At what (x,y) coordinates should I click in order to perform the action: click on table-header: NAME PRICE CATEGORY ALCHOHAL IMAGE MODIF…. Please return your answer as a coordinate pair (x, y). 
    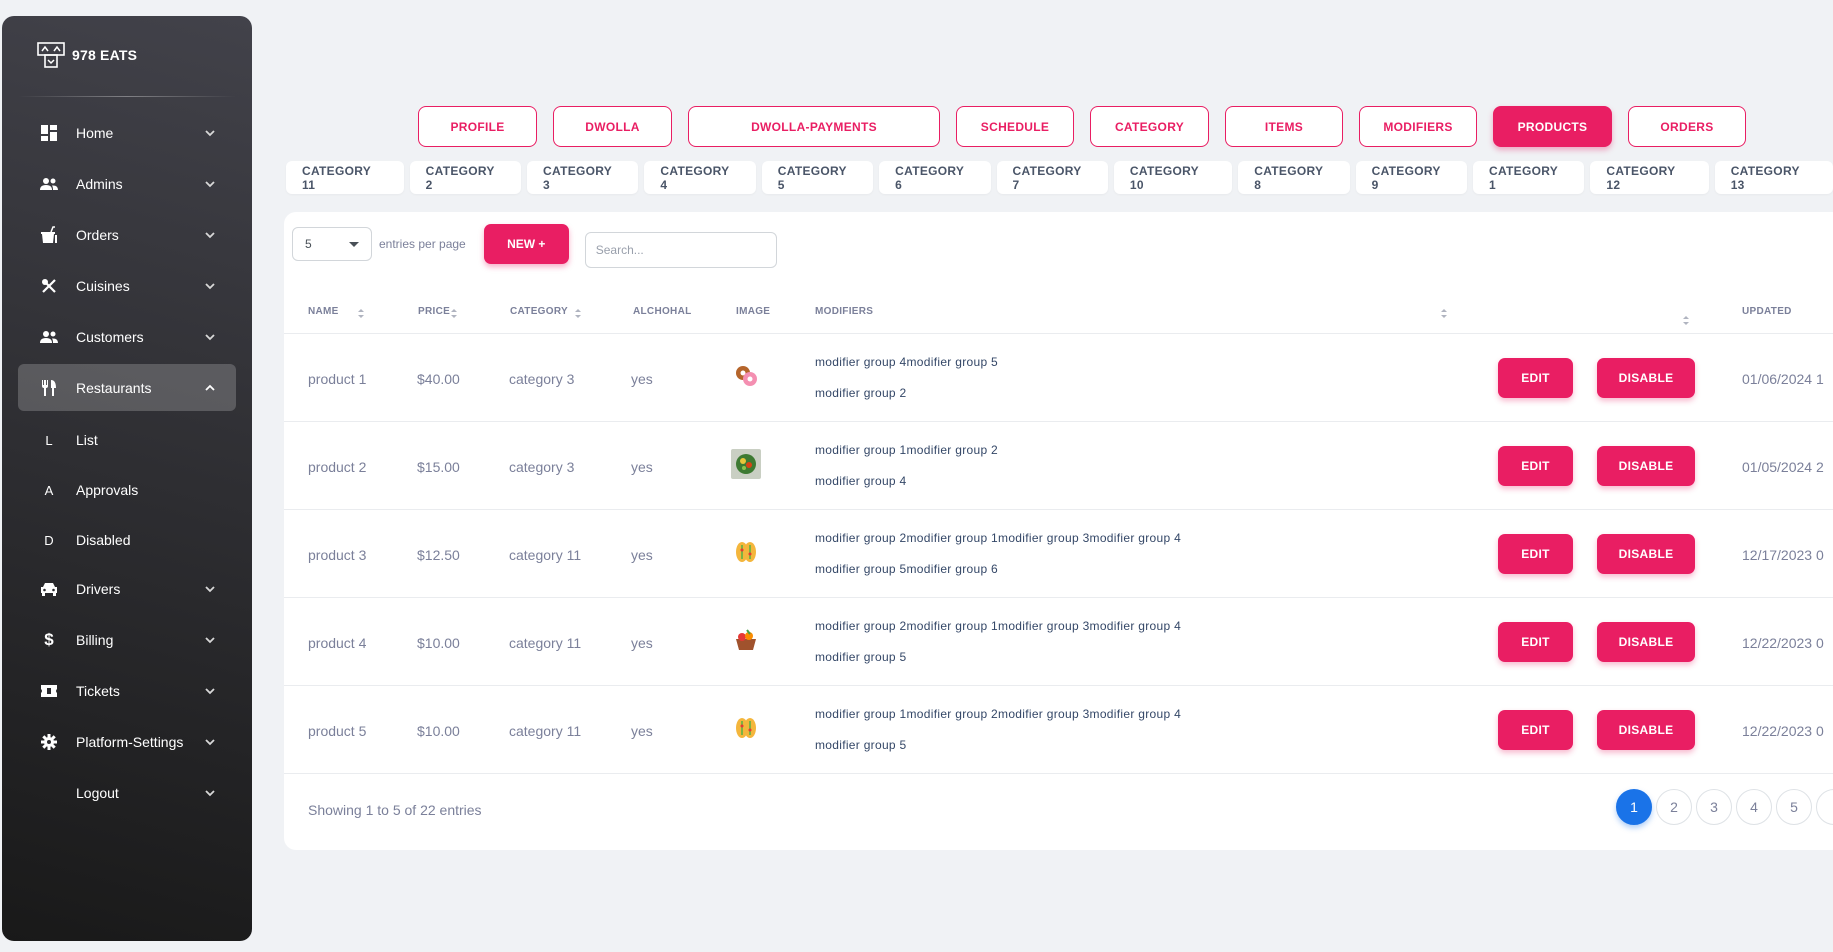
    Looking at the image, I should click on (1058, 313).